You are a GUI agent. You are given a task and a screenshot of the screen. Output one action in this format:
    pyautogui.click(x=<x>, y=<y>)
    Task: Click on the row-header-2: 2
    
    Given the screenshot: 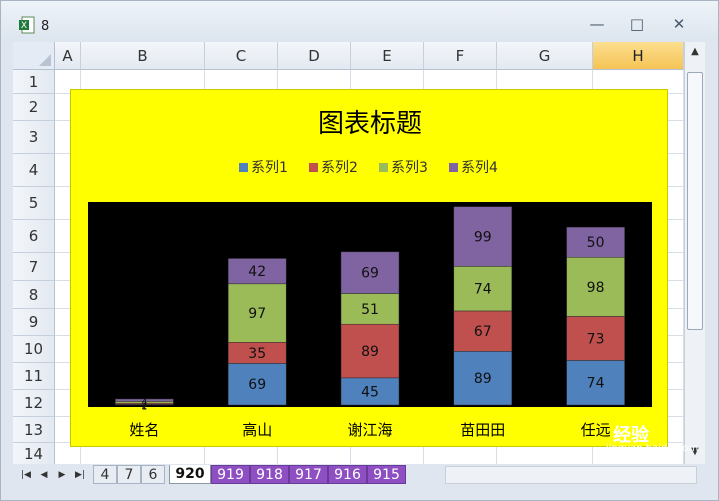 What is the action you would take?
    pyautogui.click(x=34, y=107)
    